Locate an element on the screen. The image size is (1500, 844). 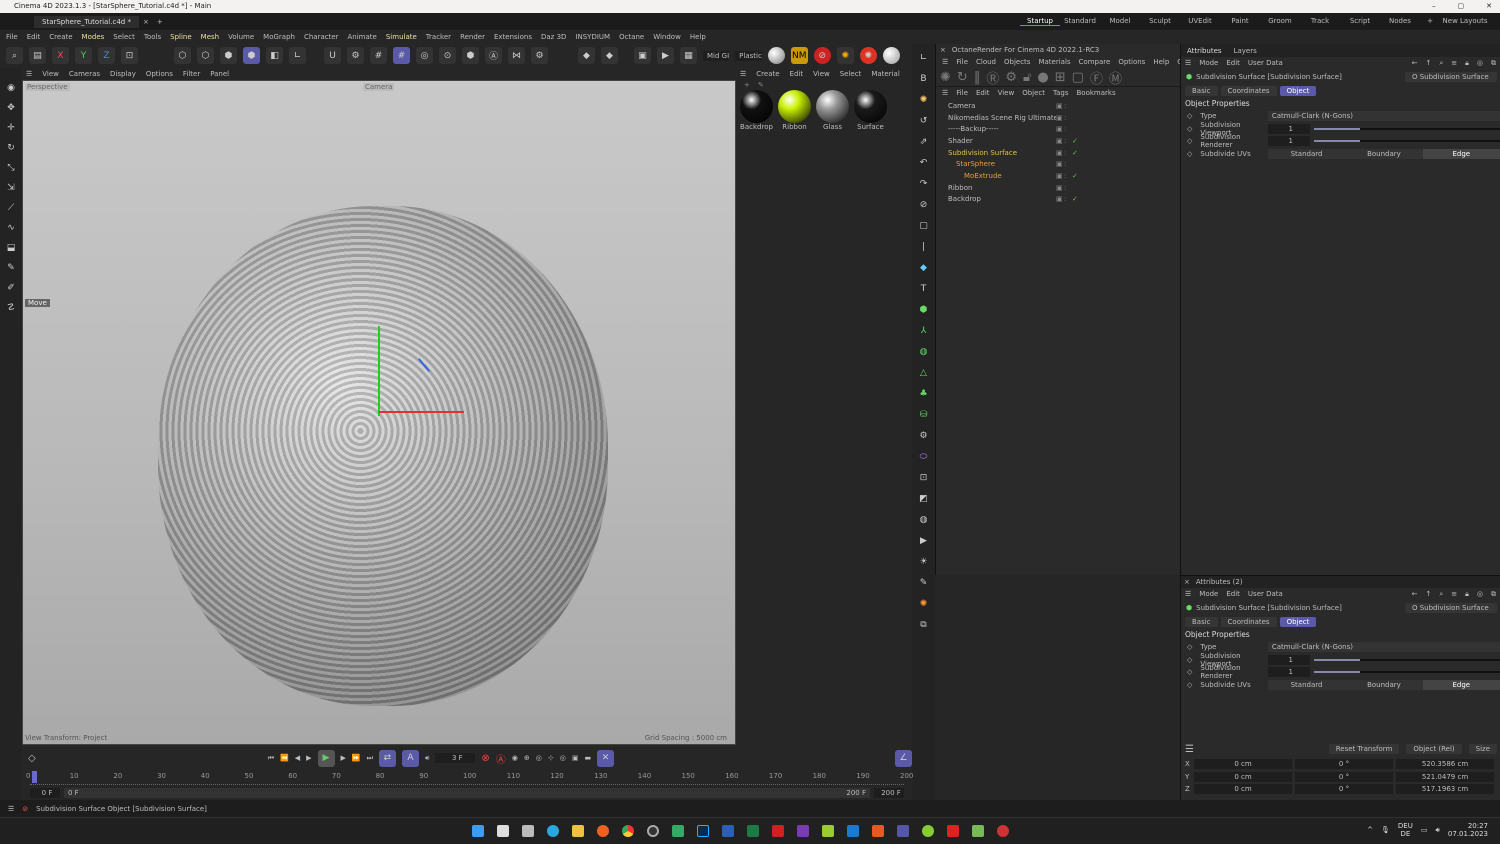
coord-mode-select: Object (Rel) is located at coordinates (1434, 749).